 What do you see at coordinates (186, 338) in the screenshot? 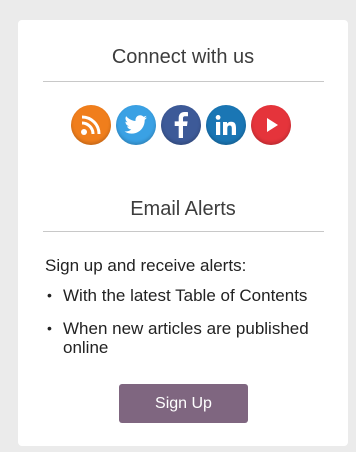
I see `list-item-text: When new articles are published online` at bounding box center [186, 338].